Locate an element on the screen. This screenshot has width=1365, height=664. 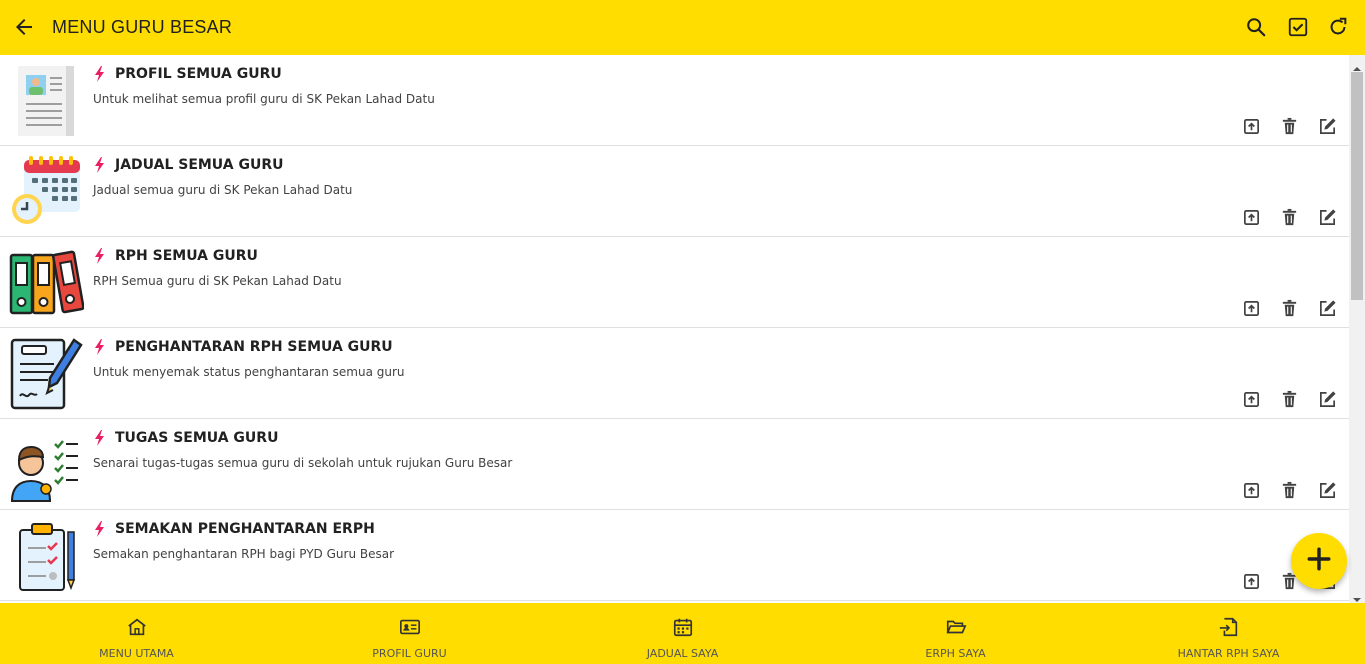
arrow-left-icon is located at coordinates (24, 27).